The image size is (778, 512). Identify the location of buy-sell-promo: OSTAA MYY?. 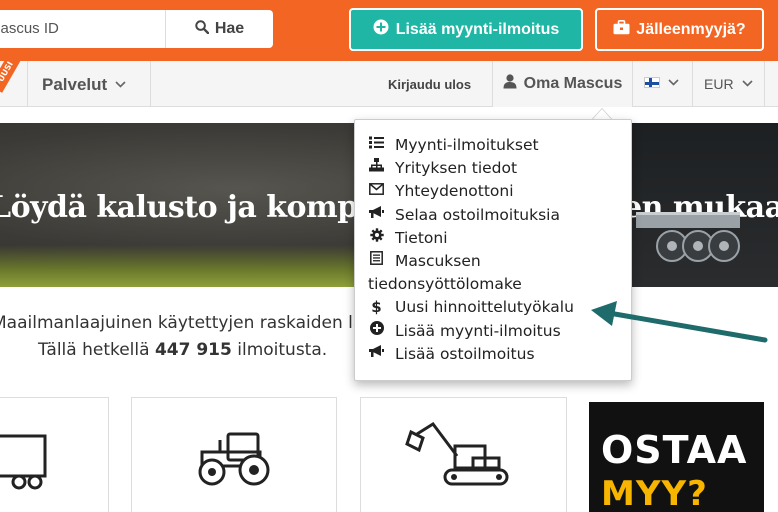
(676, 457).